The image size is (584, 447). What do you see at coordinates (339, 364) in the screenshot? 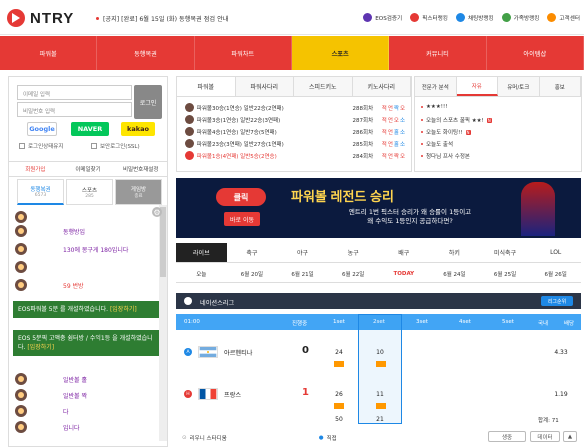
I see `odds-marker` at bounding box center [339, 364].